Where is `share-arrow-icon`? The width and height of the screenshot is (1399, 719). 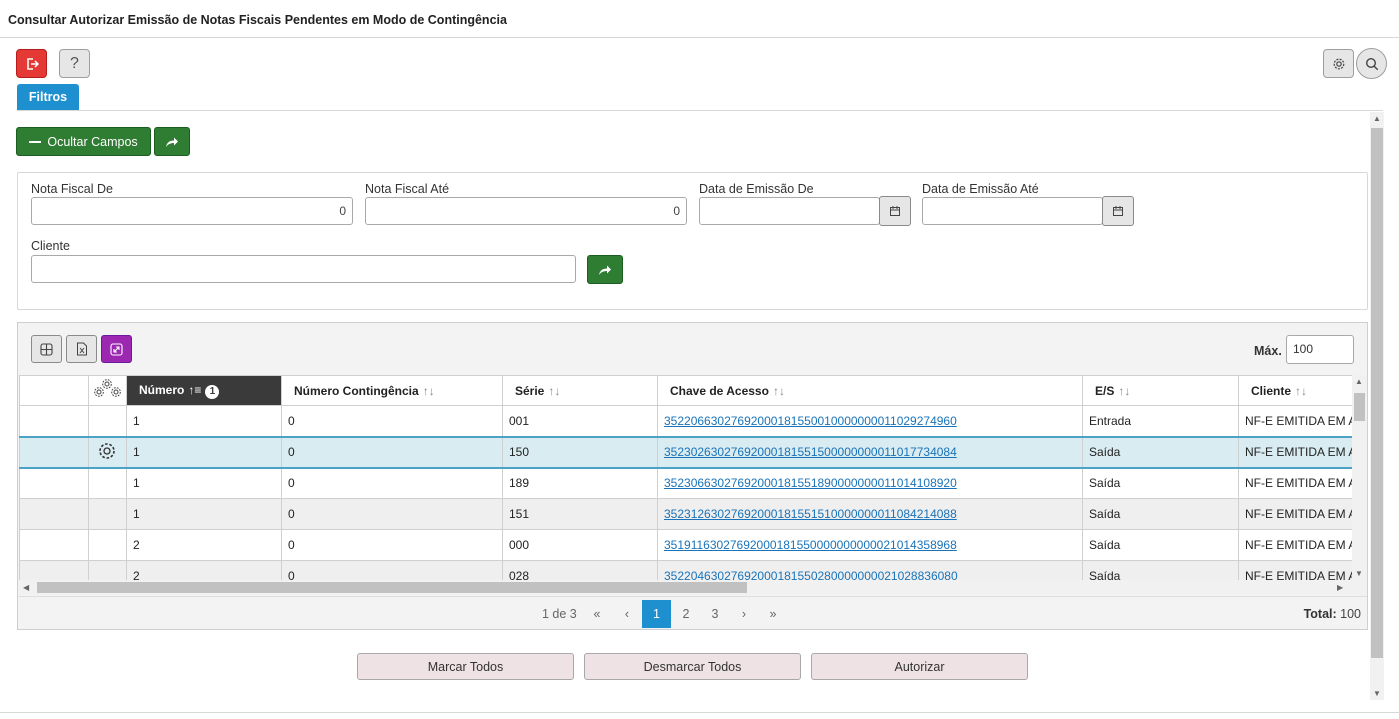 share-arrow-icon is located at coordinates (172, 142).